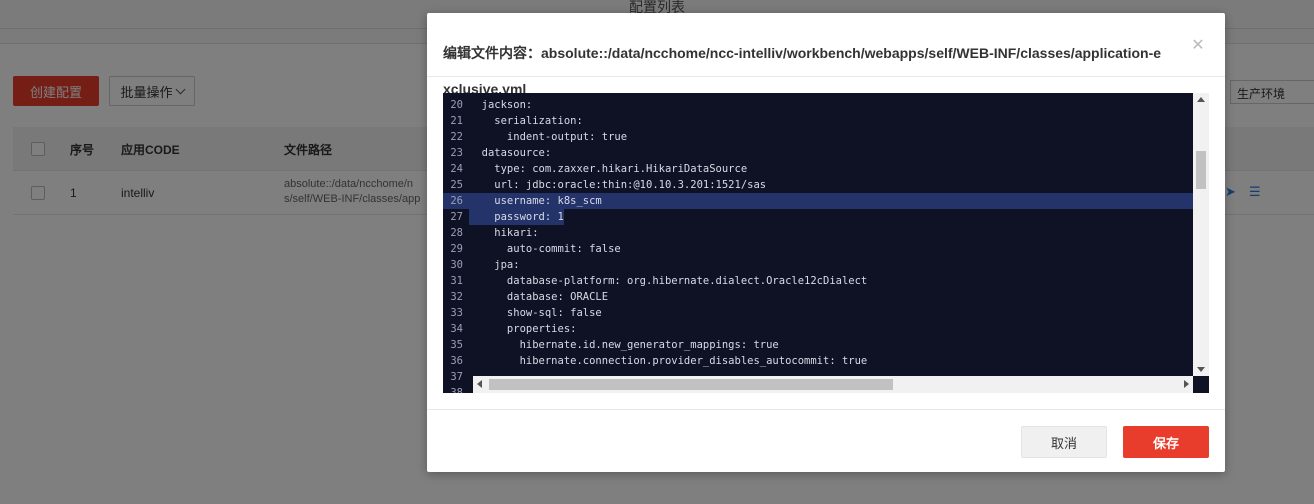  I want to click on code-line: 21 serialization:, so click(818, 121).